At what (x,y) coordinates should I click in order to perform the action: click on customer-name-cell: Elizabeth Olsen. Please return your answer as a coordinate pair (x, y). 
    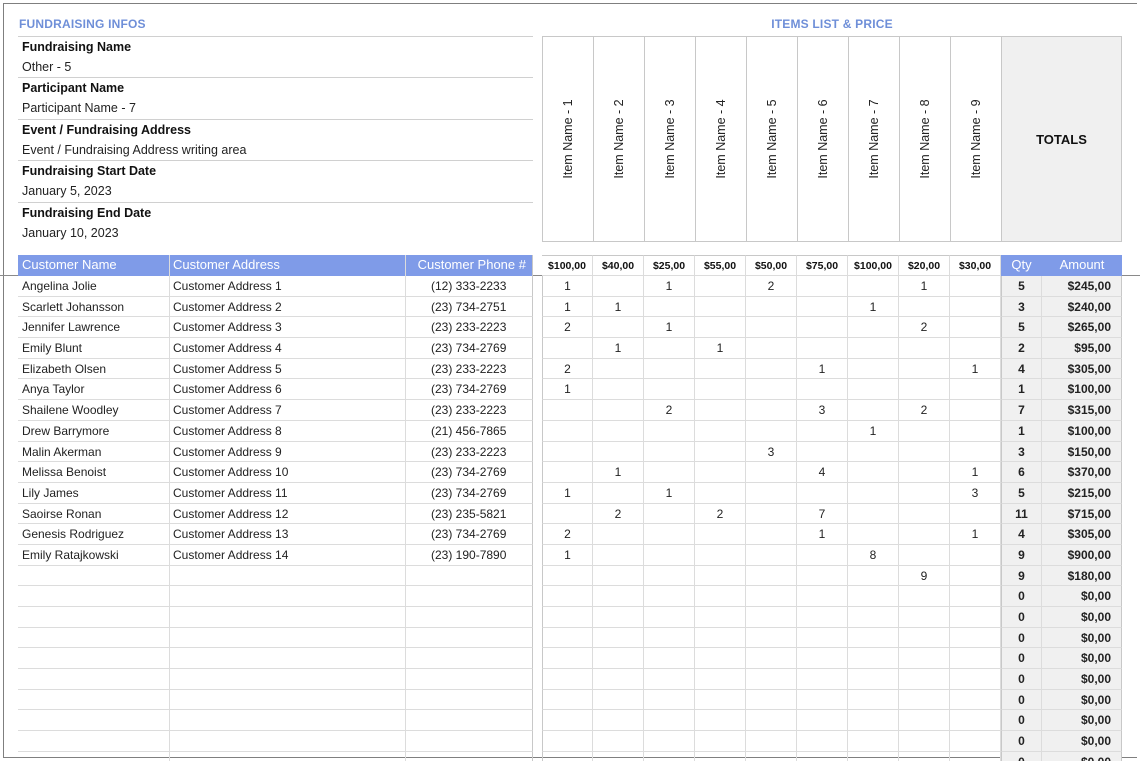
    Looking at the image, I should click on (94, 369).